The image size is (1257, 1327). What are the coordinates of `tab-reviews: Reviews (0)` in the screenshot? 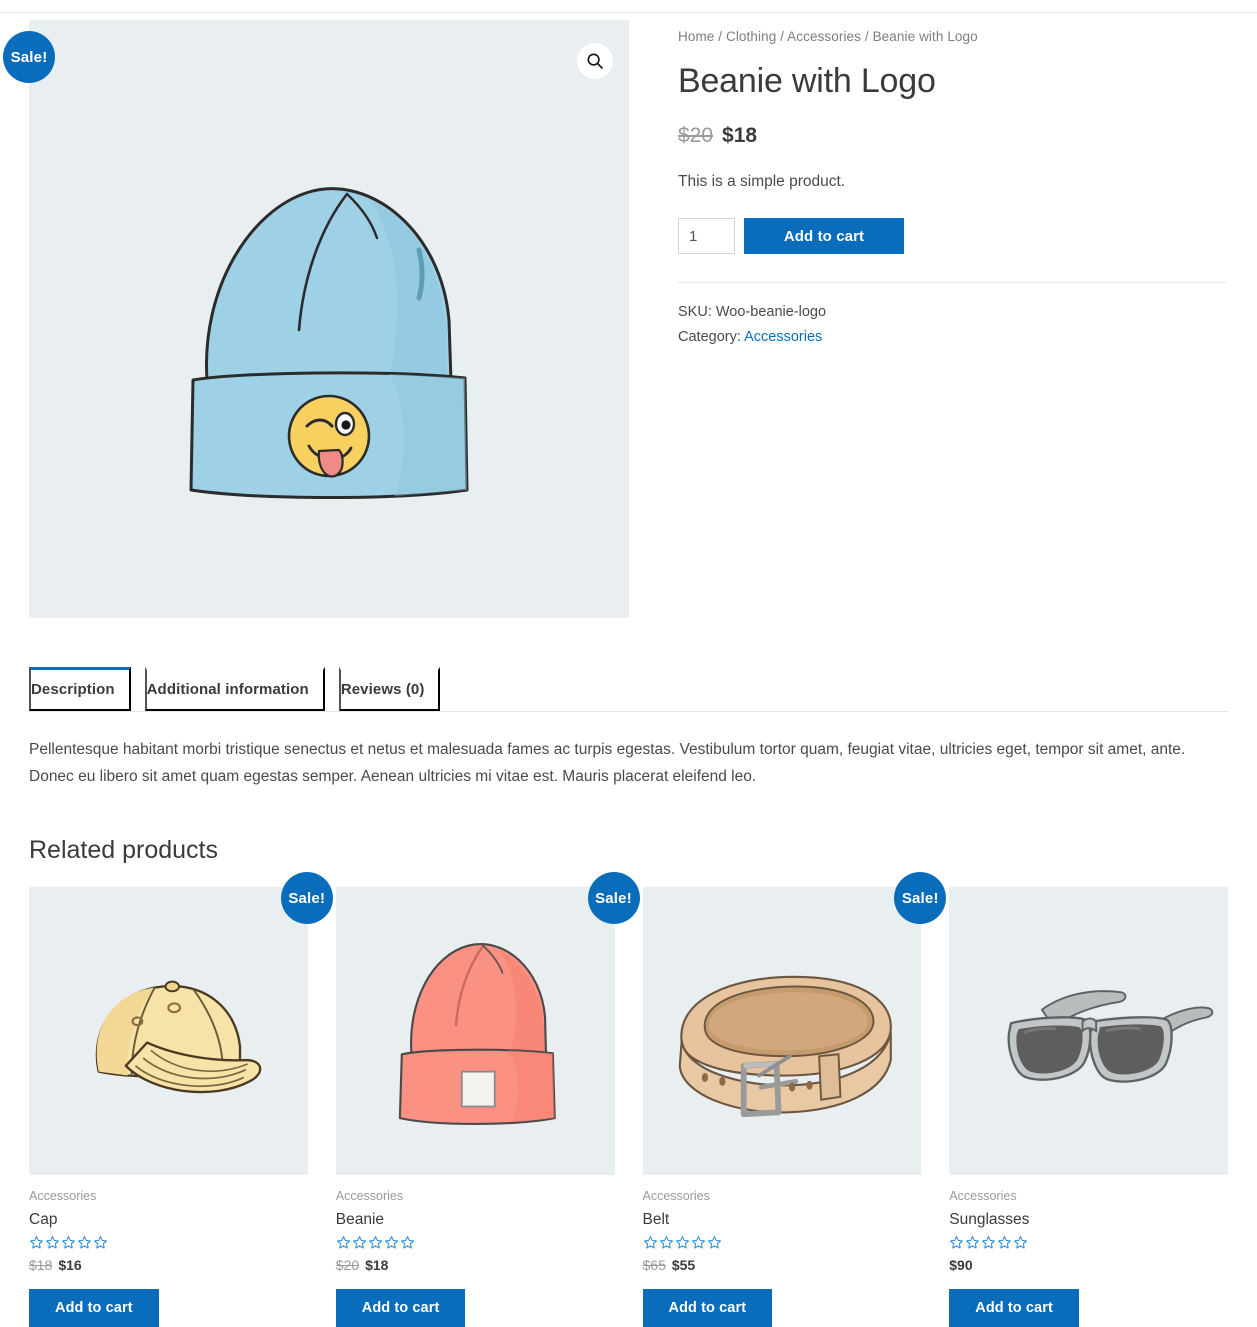 It's located at (389, 689).